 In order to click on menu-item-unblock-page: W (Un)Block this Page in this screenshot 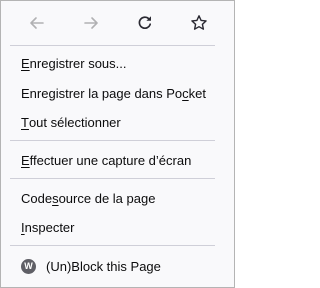, I will do `click(117, 266)`.